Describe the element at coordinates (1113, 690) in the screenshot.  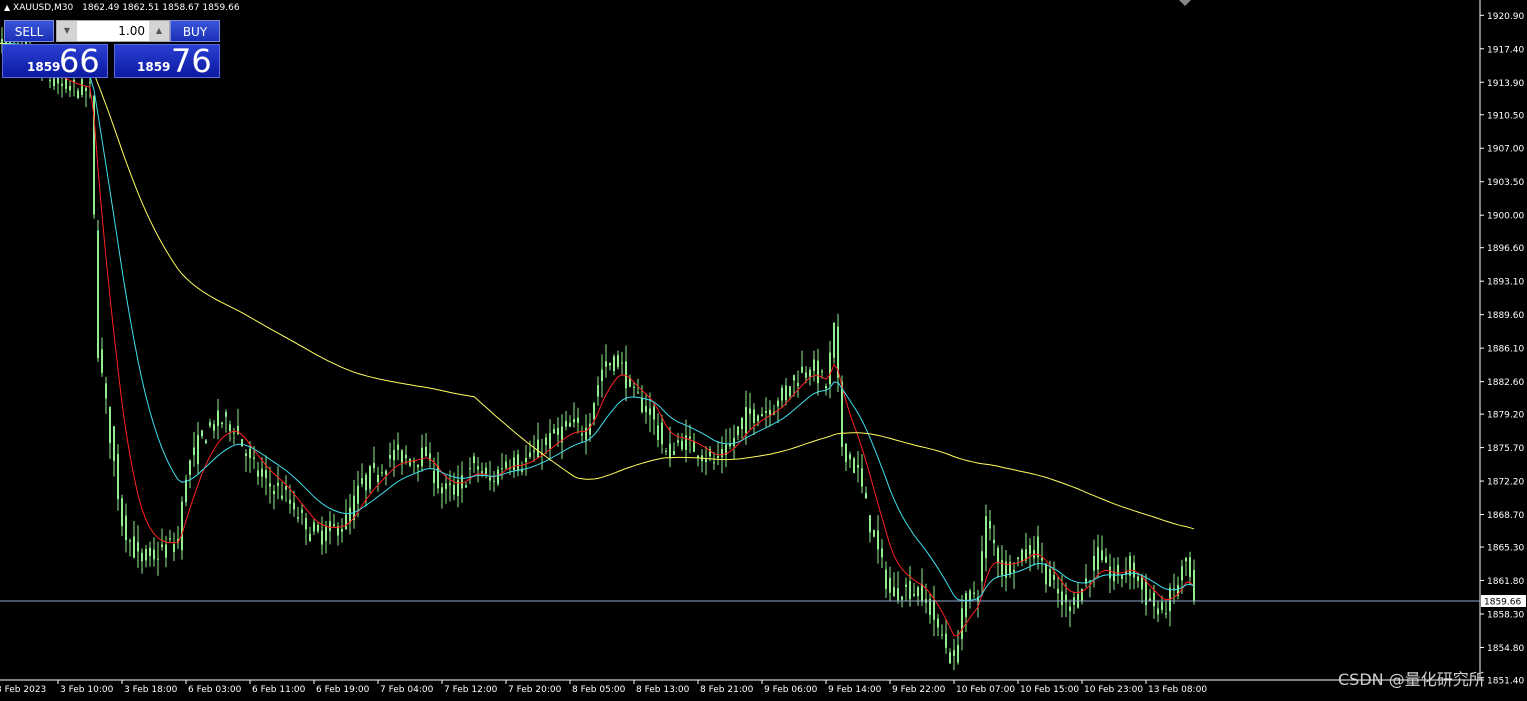
I see `x-tick-label: 10 Feb 23:00` at that location.